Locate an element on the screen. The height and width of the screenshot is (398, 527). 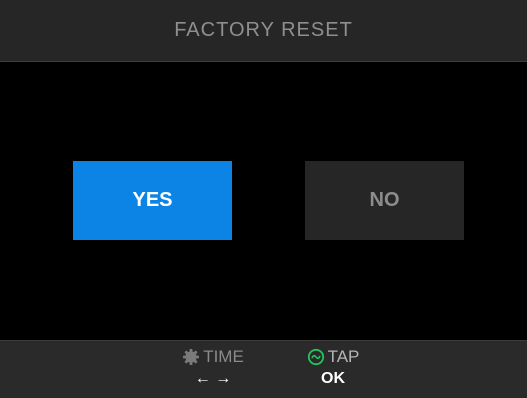
no-button: NO is located at coordinates (384, 200).